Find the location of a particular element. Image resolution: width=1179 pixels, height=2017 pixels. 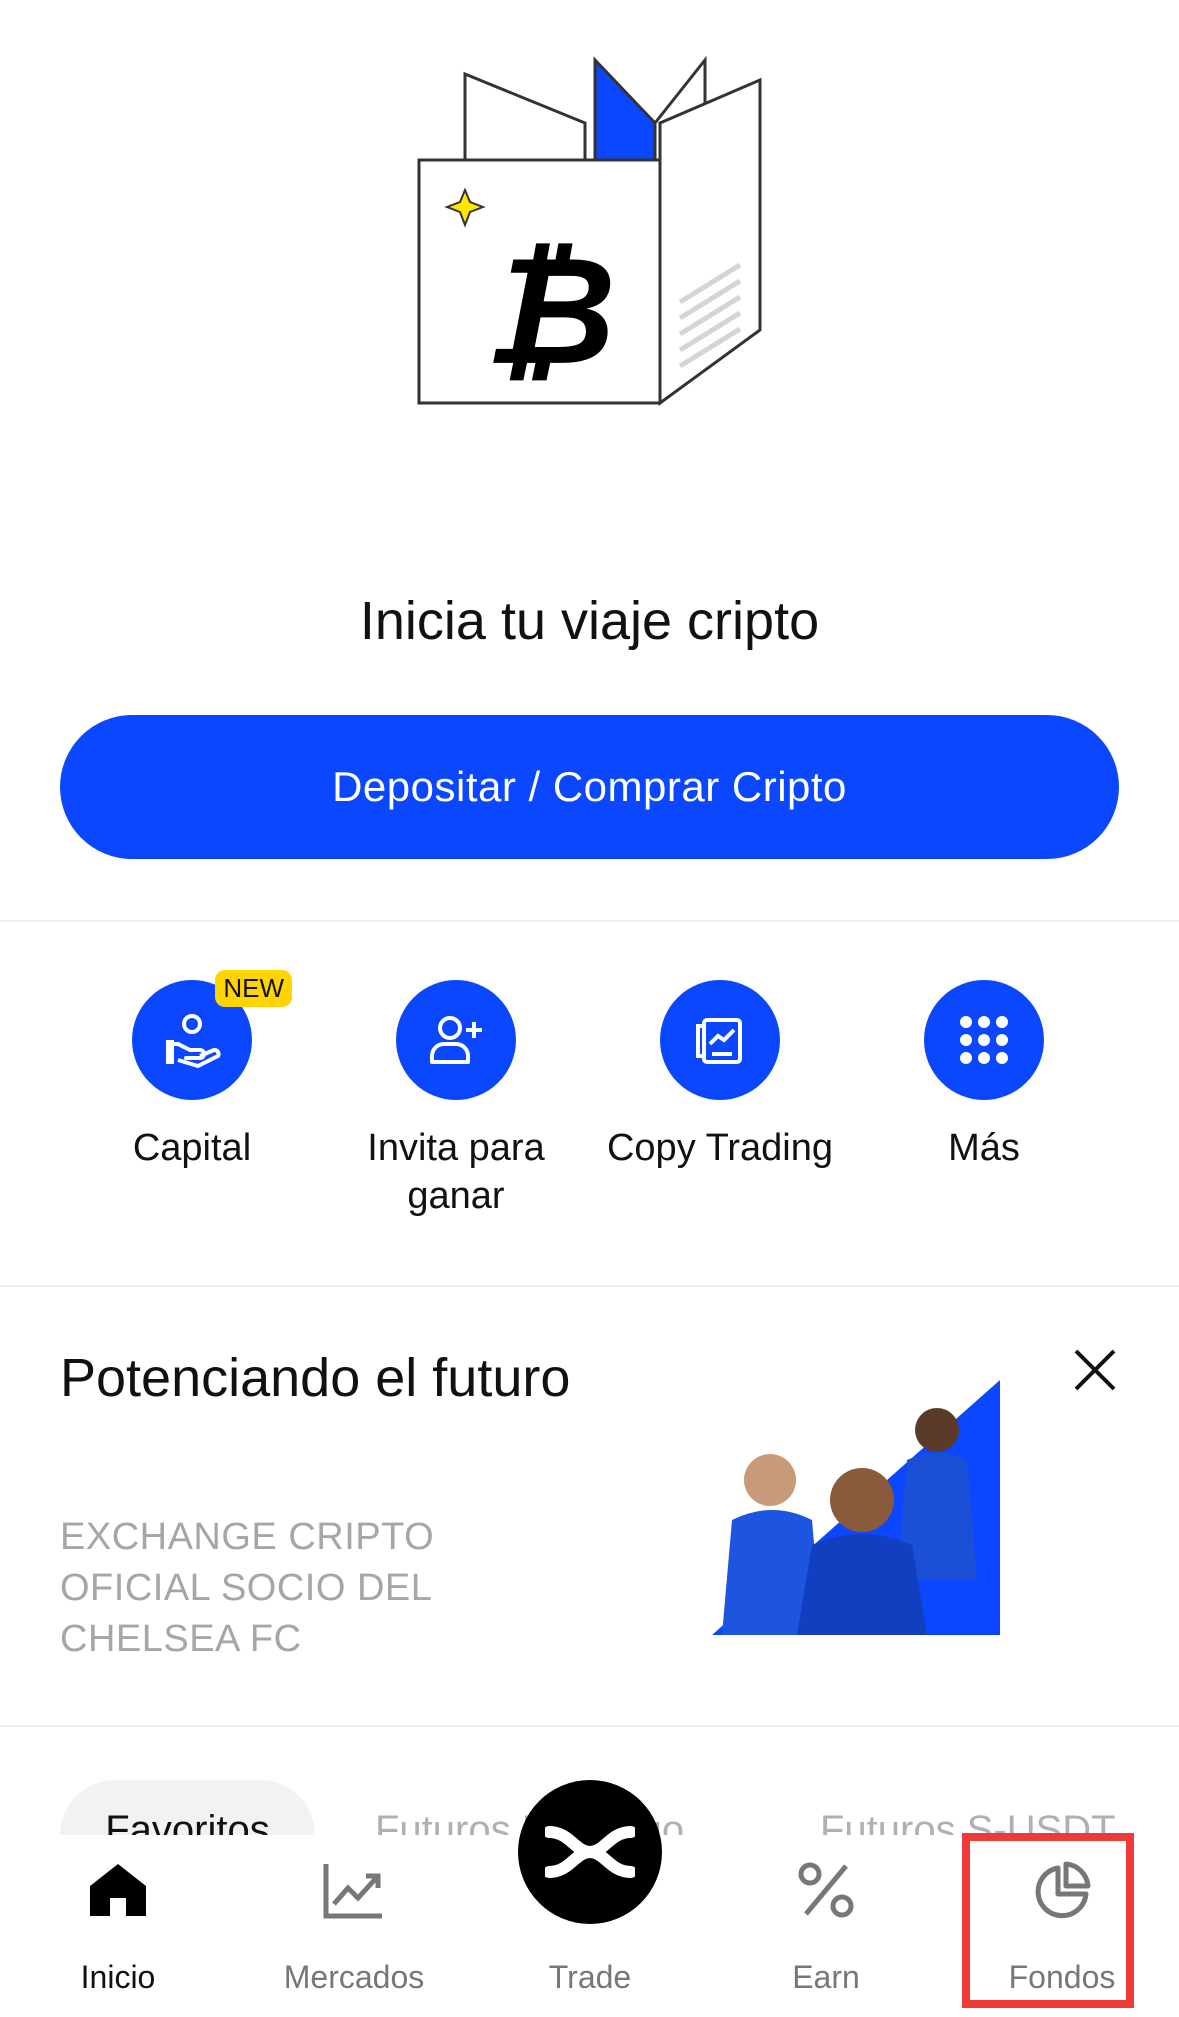

new-badge: NEW is located at coordinates (253, 988).